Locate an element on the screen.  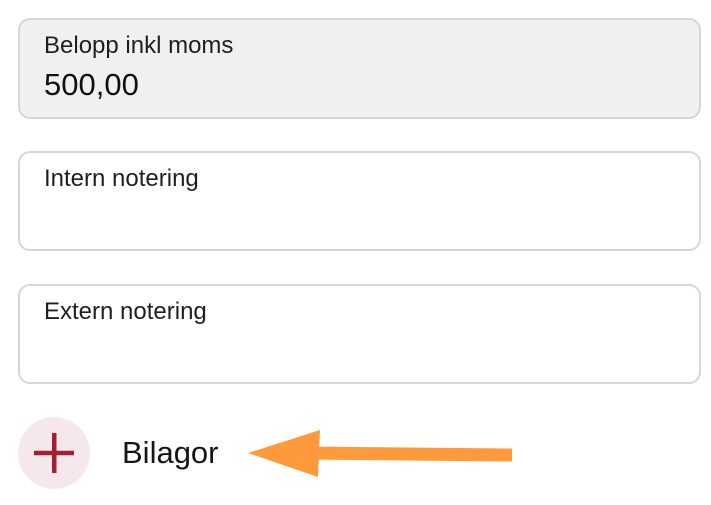
add-attachment-button is located at coordinates (54, 453).